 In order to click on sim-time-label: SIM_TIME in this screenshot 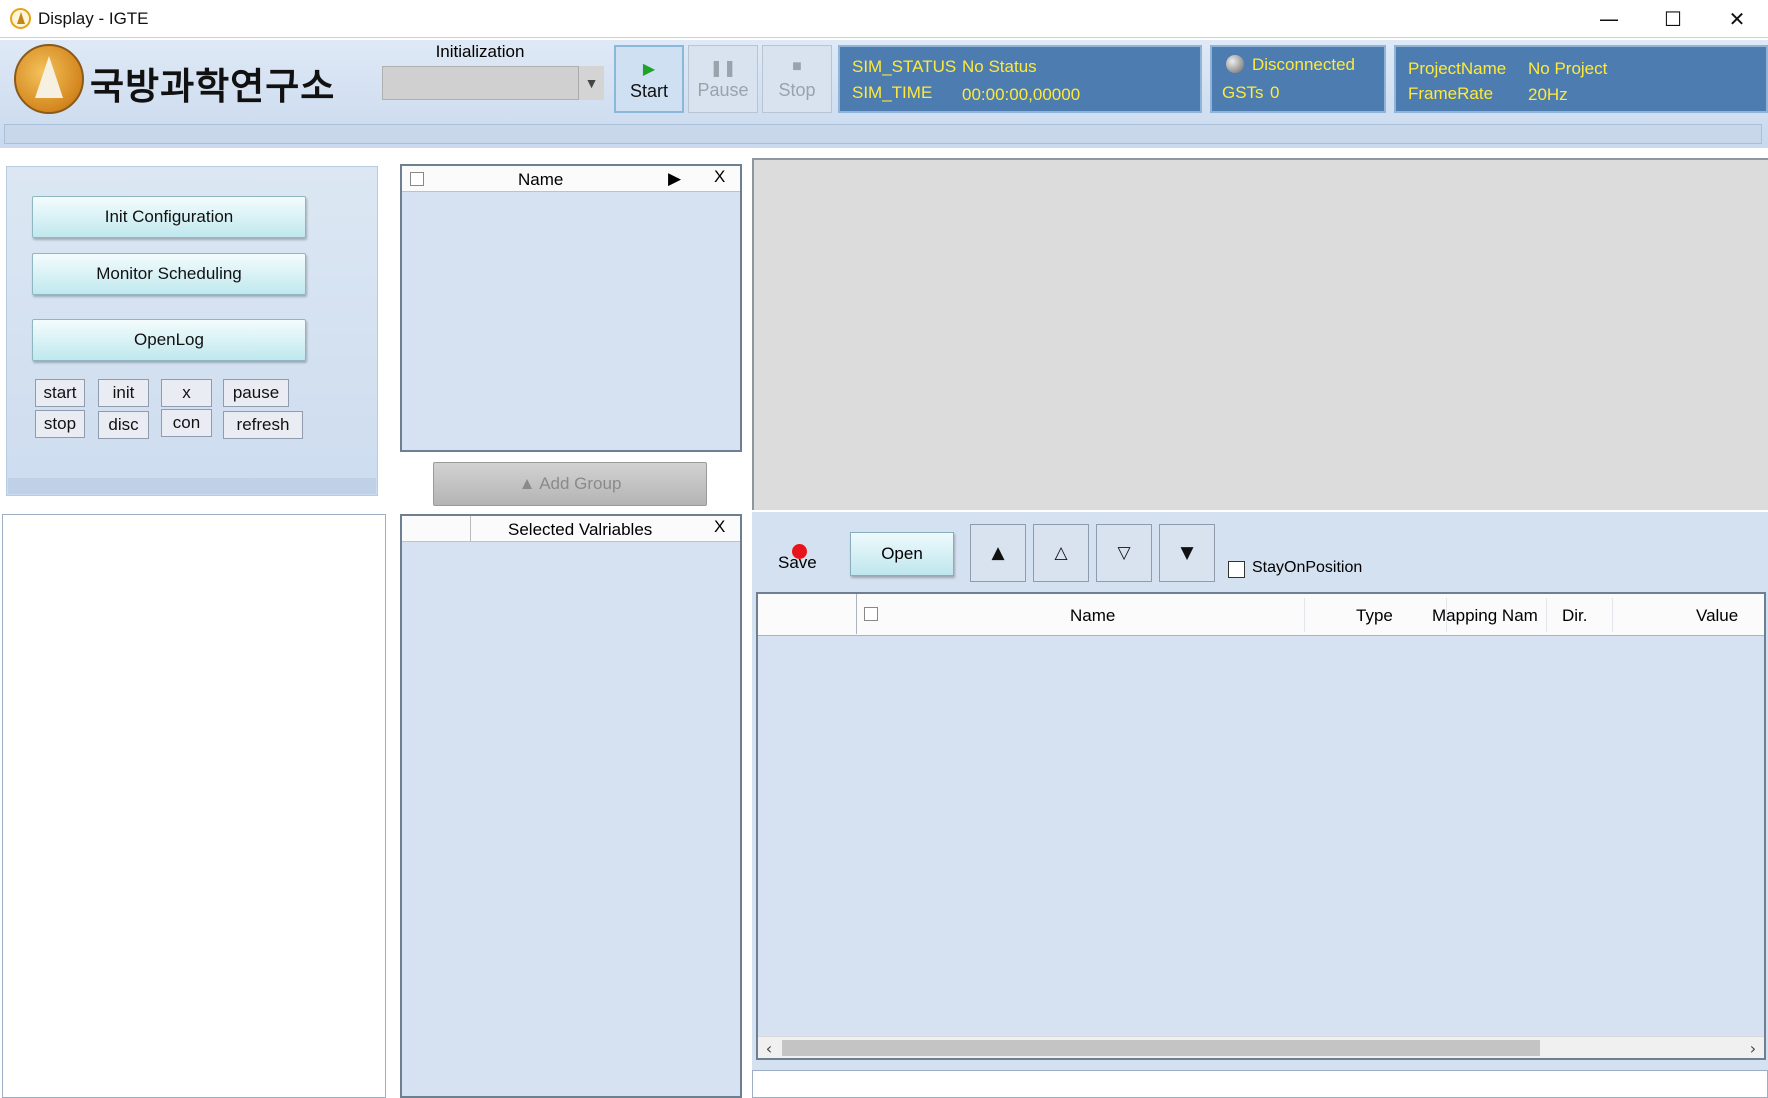, I will do `click(892, 92)`.